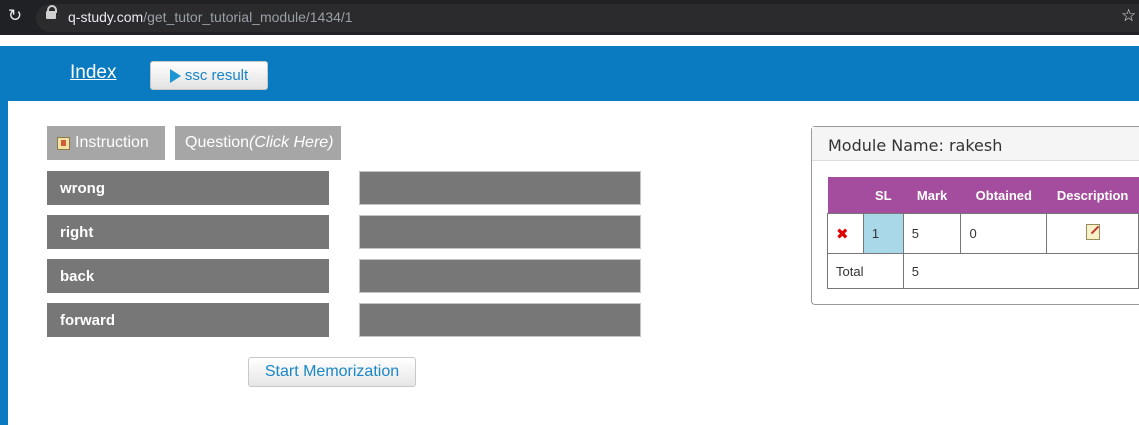  What do you see at coordinates (188, 232) in the screenshot?
I see `word-box: right` at bounding box center [188, 232].